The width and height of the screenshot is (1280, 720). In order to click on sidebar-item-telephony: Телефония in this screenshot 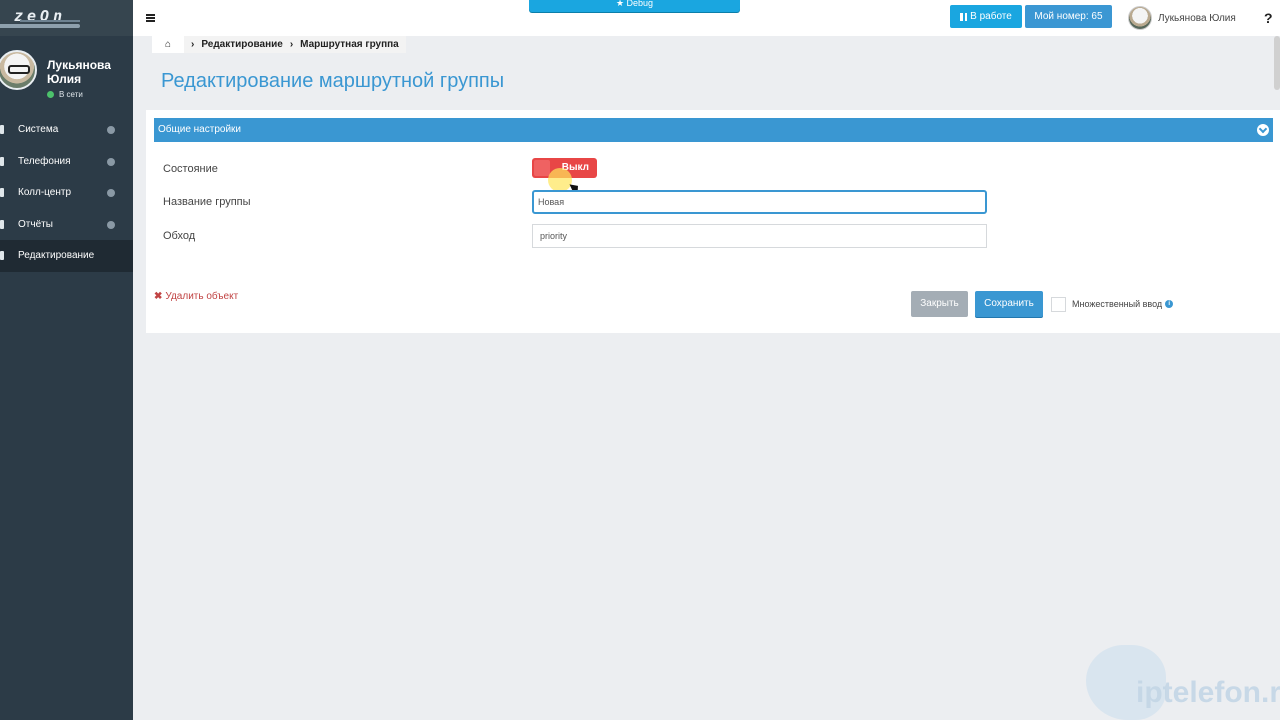, I will do `click(66, 162)`.